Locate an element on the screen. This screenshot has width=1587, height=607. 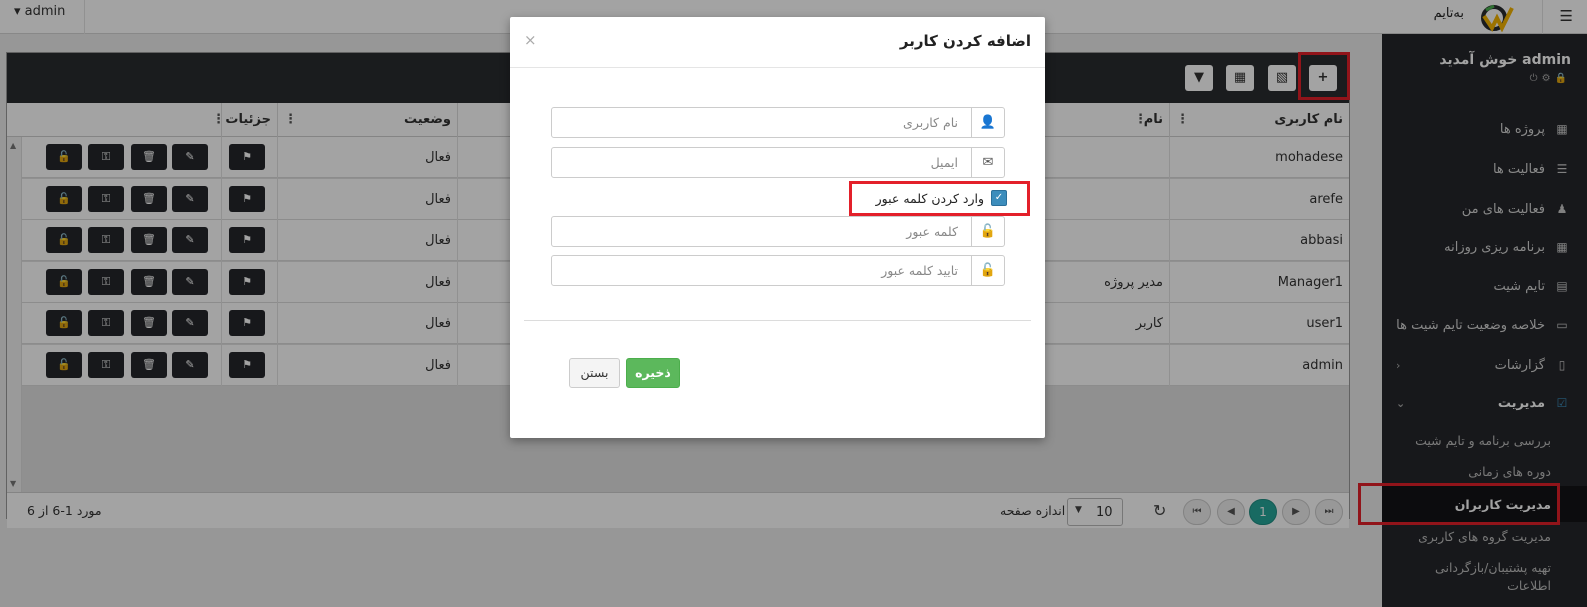
close-button: بستن is located at coordinates (594, 373).